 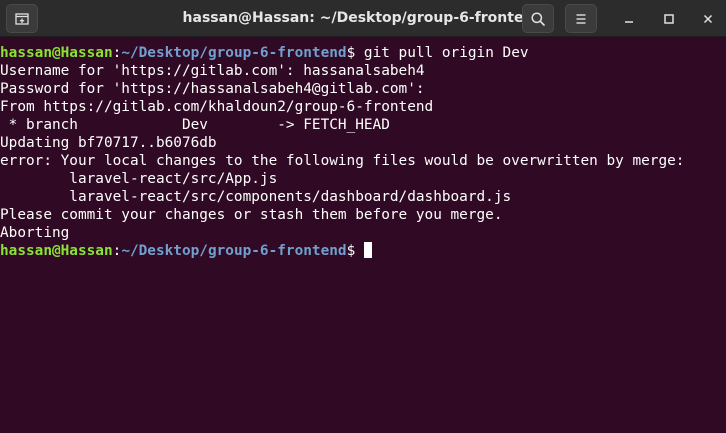 What do you see at coordinates (446, 53) in the screenshot?
I see `command-text: git pull origin Dev` at bounding box center [446, 53].